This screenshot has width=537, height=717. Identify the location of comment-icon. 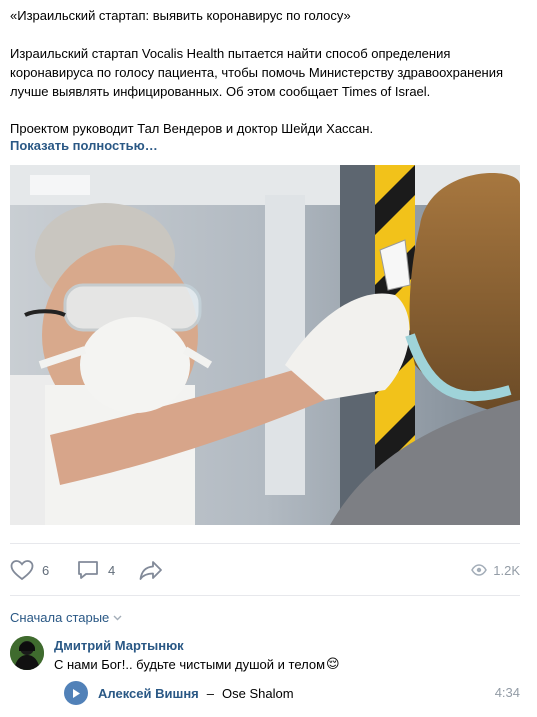
(88, 570).